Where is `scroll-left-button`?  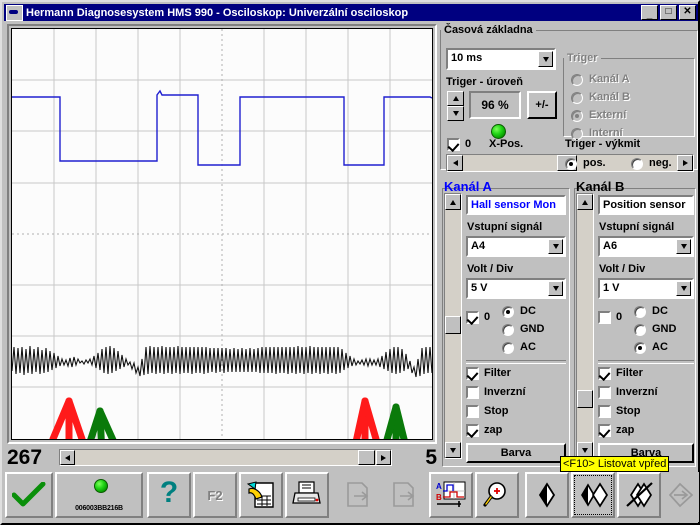 scroll-left-button is located at coordinates (67, 457).